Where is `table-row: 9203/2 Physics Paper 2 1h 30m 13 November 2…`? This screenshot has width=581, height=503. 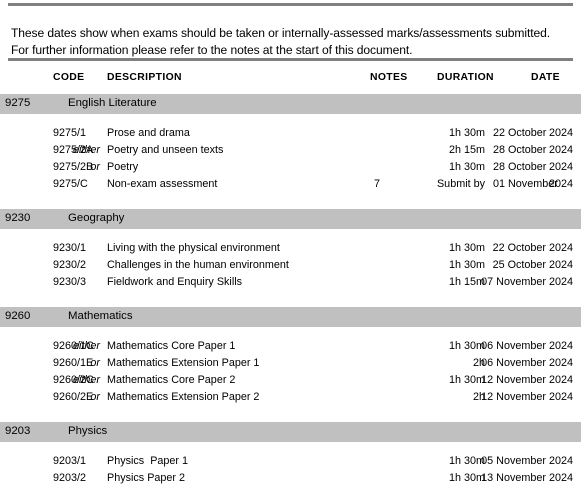
table-row: 9203/2 Physics Paper 2 1h 30m 13 November 2… is located at coordinates (290, 480).